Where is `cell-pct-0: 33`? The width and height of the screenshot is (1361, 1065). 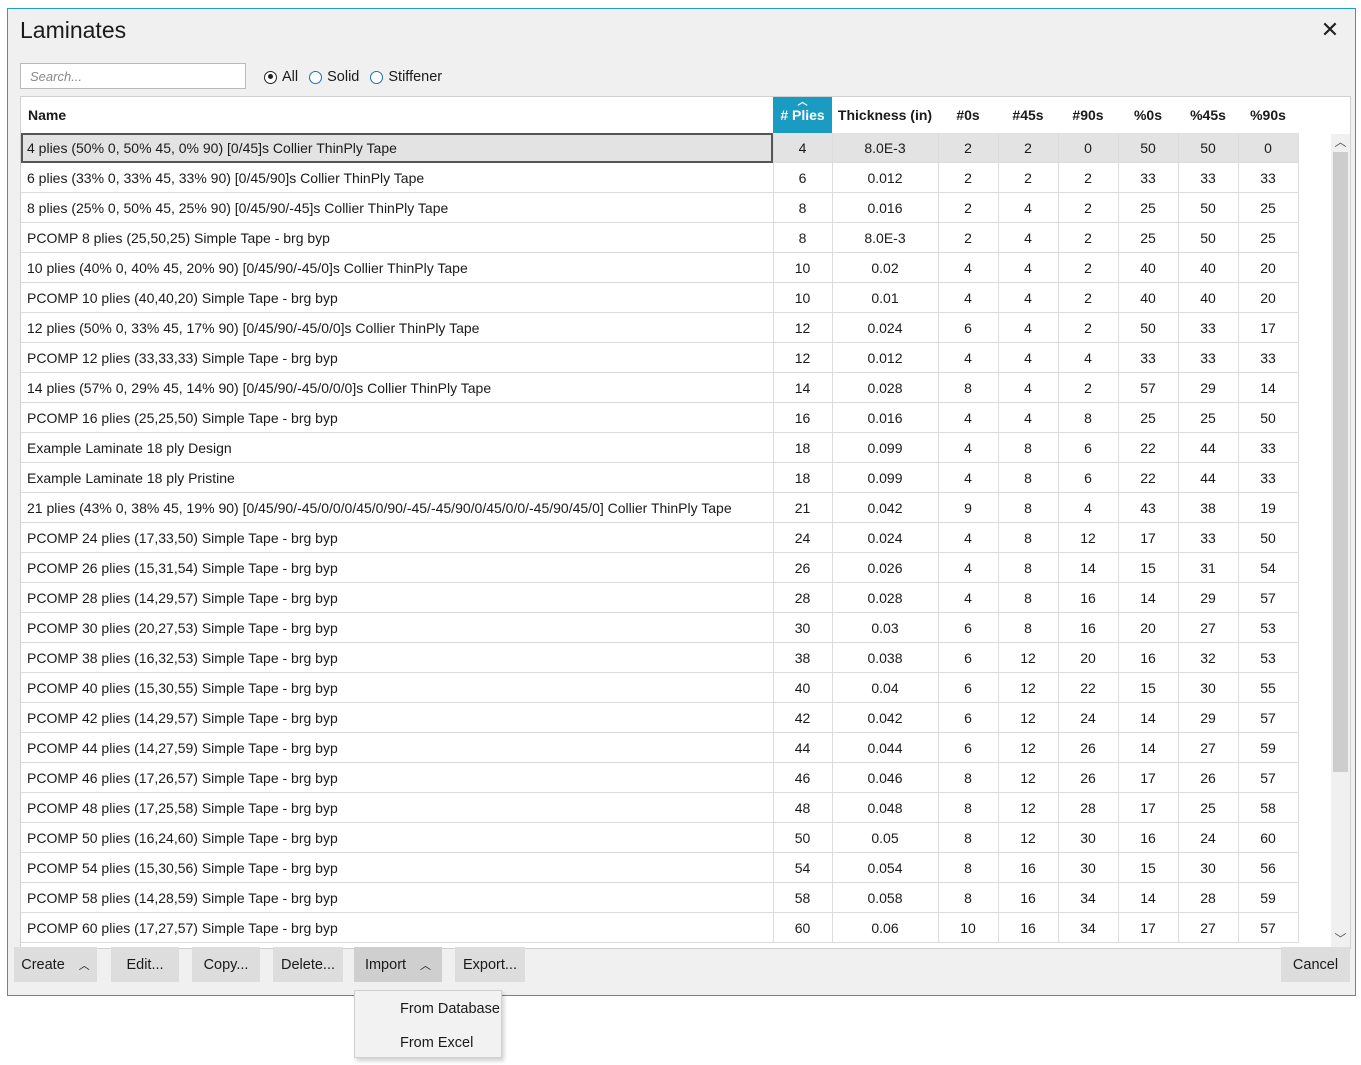 cell-pct-0: 33 is located at coordinates (1148, 357).